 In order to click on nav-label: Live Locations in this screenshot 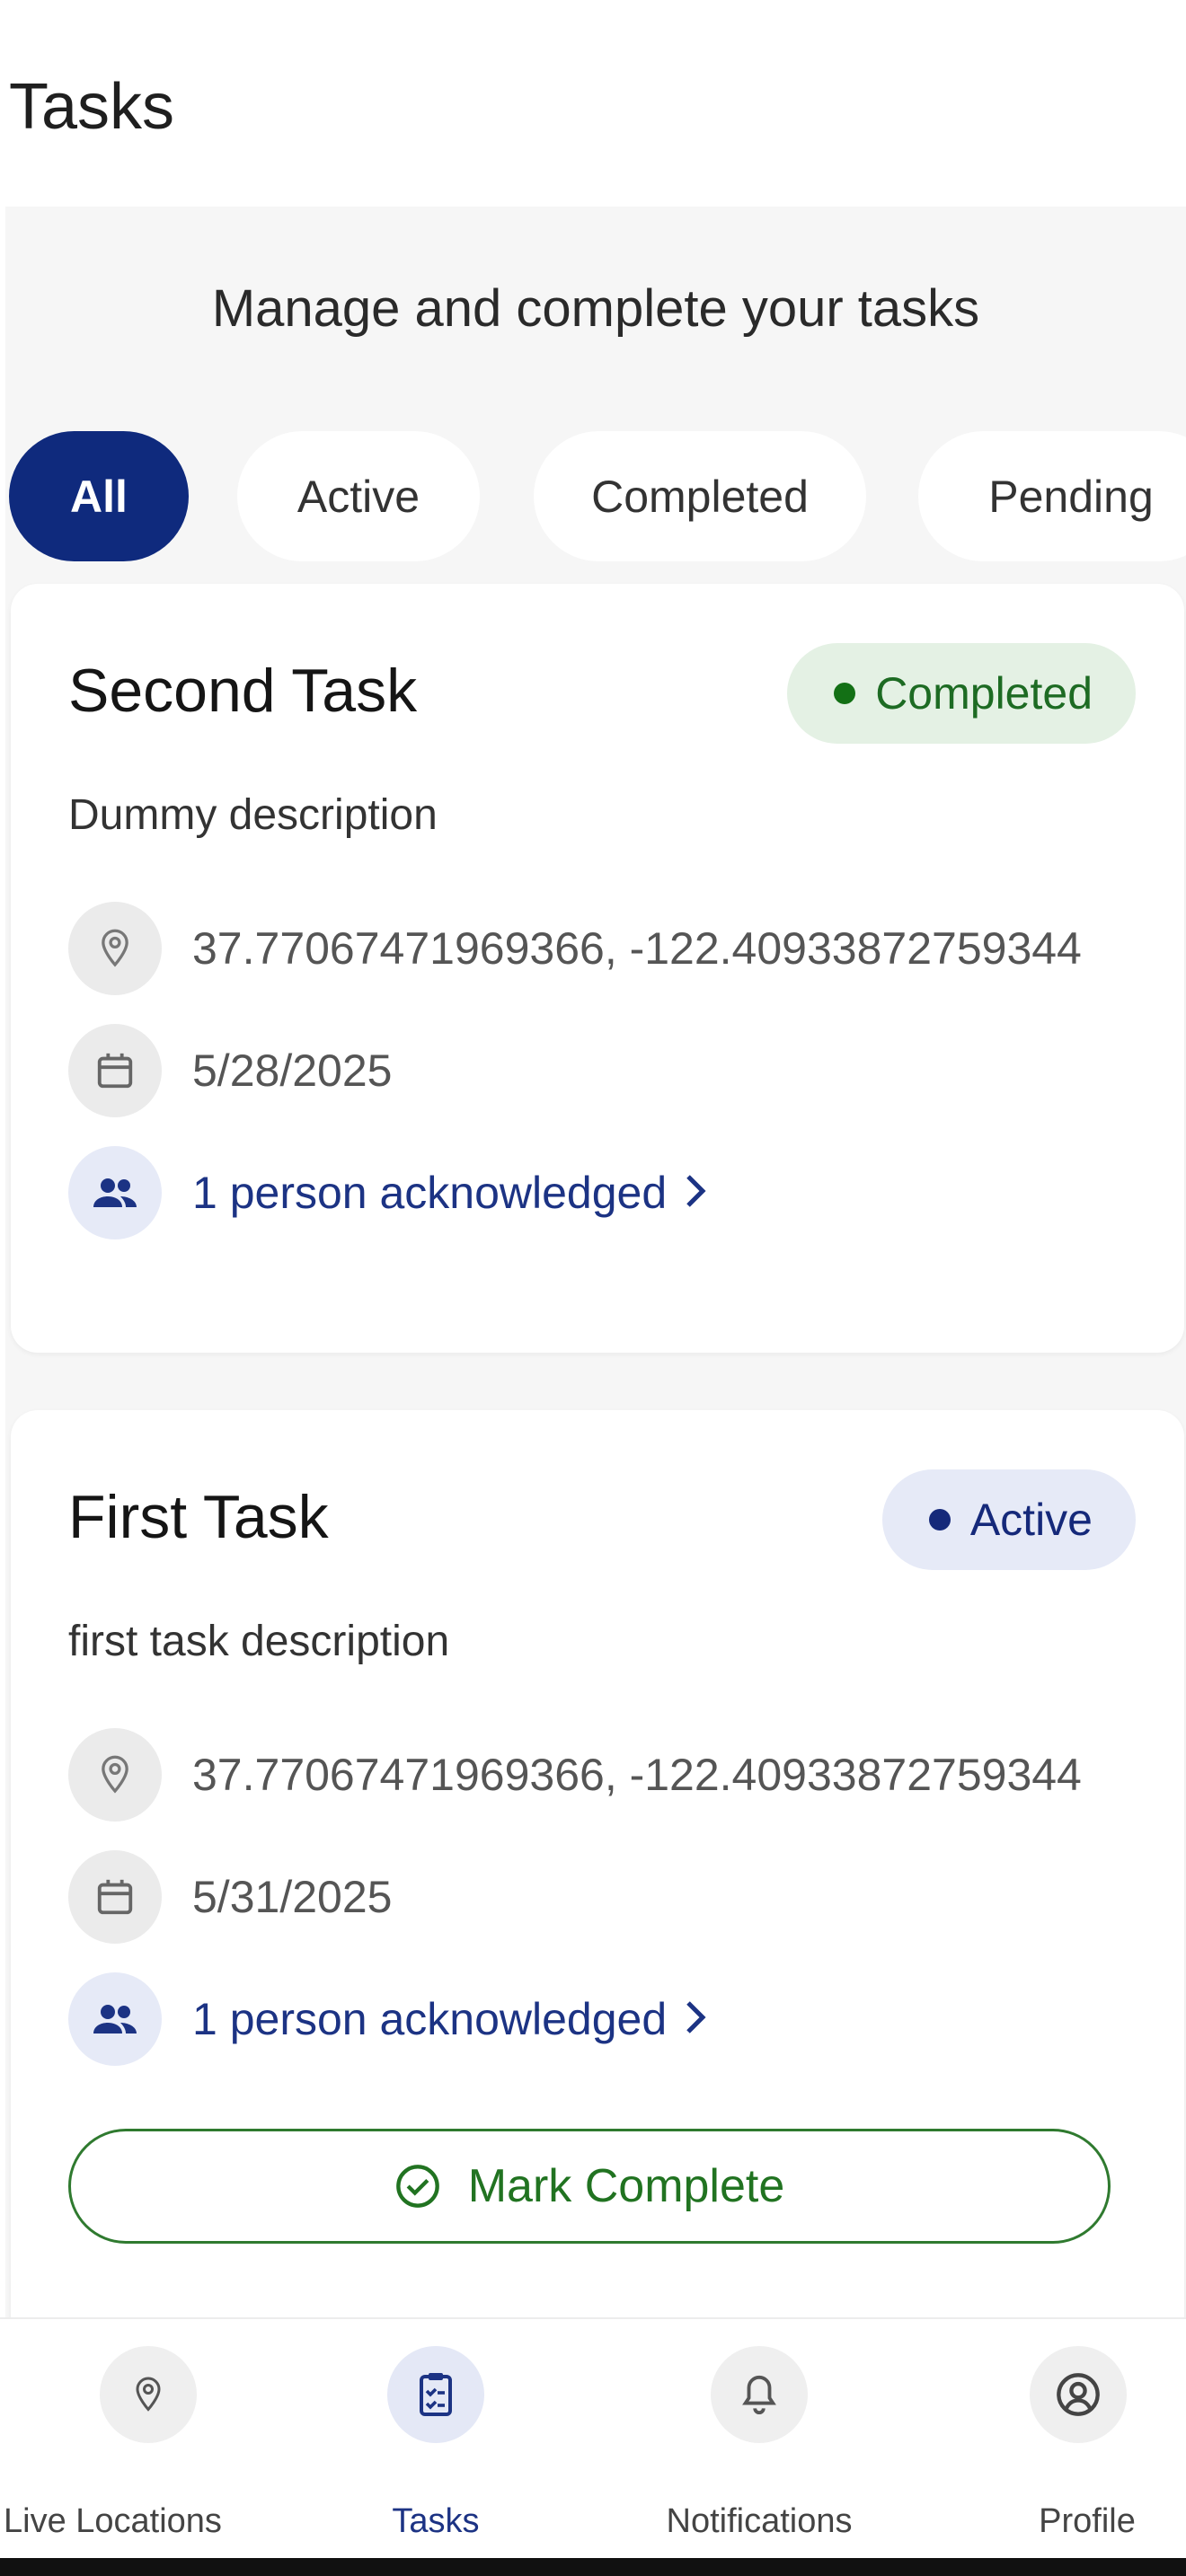, I will do `click(113, 2521)`.